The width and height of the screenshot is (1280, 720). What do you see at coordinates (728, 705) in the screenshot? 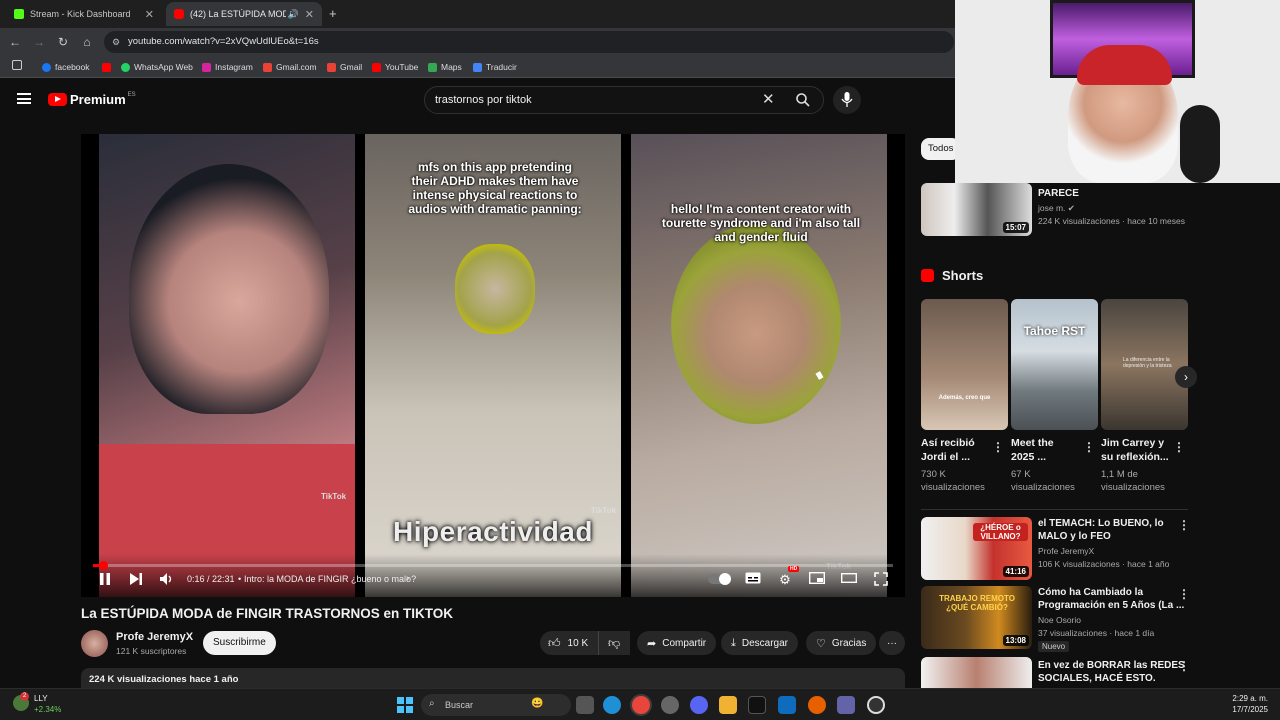
I see `file-explorer-icon` at bounding box center [728, 705].